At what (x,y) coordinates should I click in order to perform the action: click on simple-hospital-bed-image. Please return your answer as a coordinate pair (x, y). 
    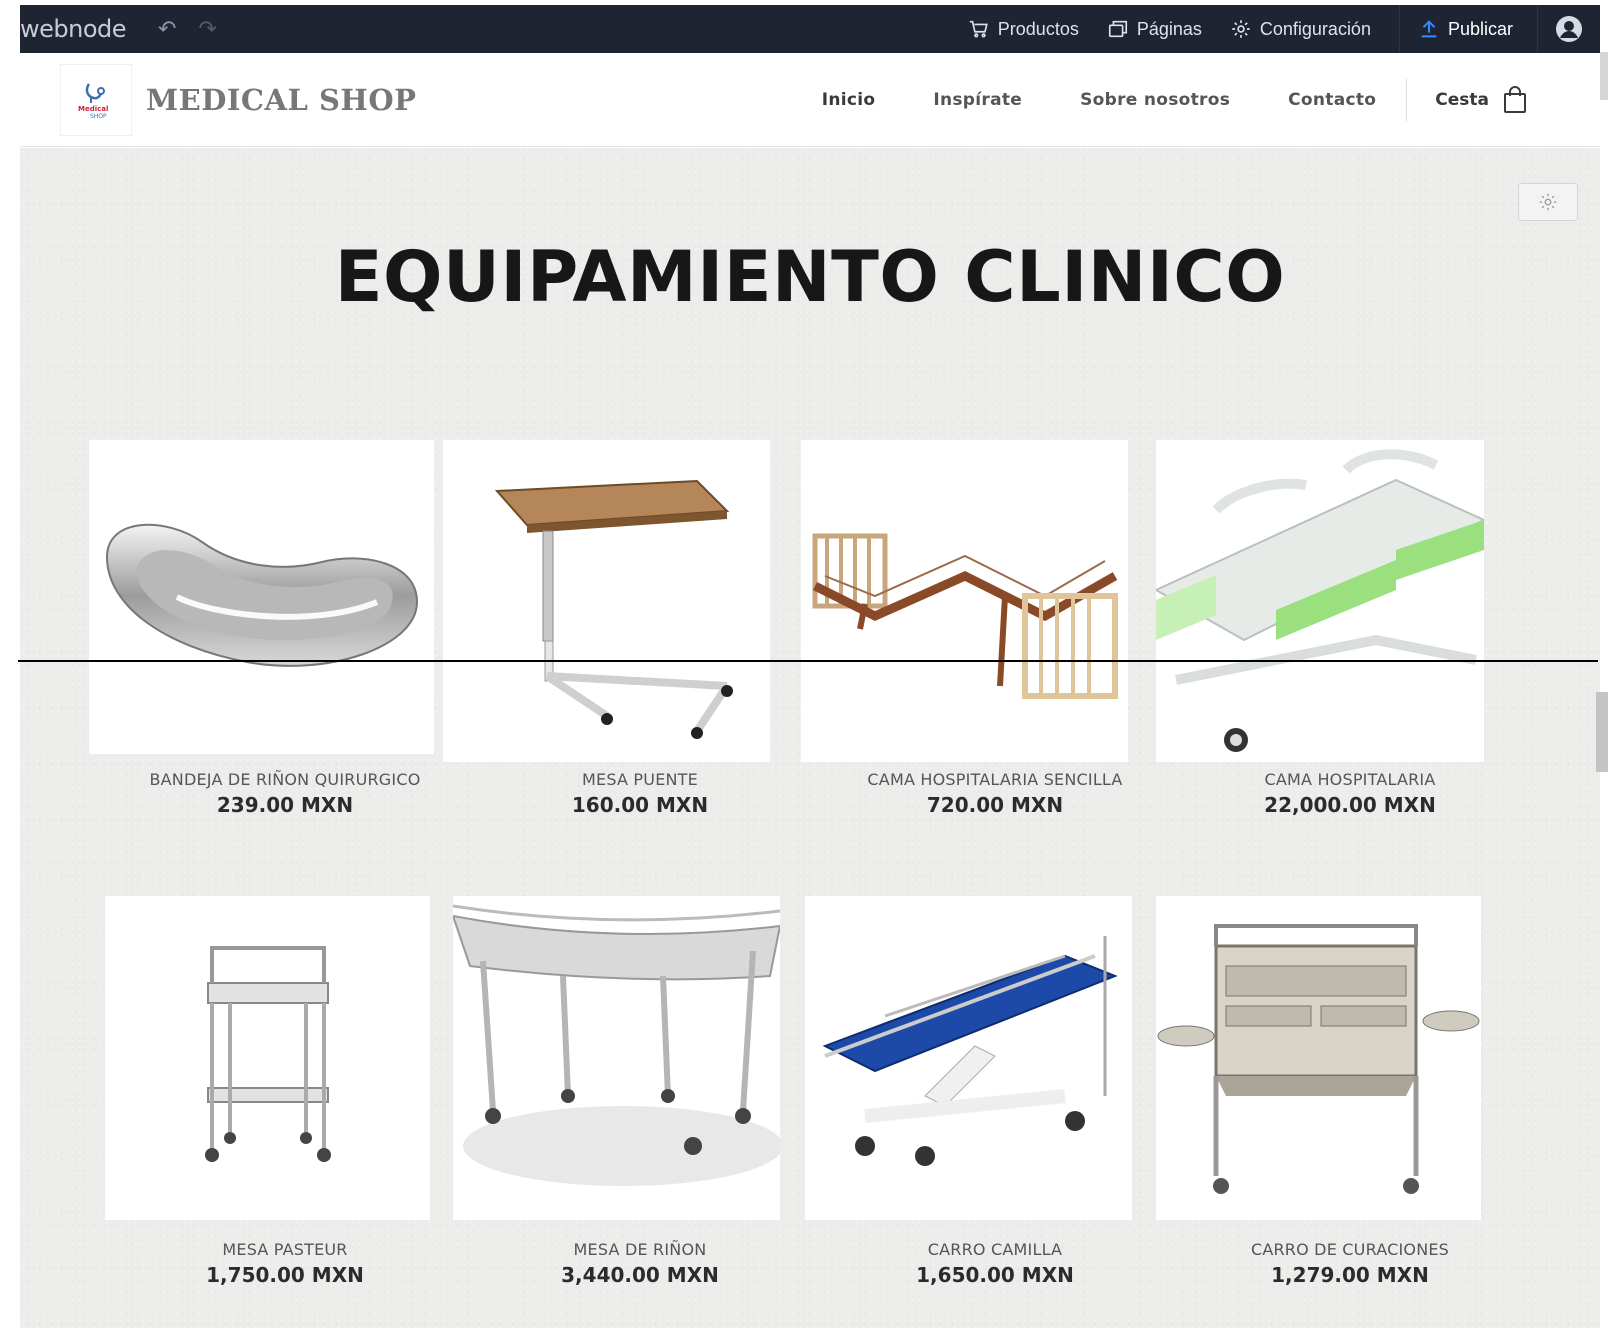
    Looking at the image, I should click on (964, 601).